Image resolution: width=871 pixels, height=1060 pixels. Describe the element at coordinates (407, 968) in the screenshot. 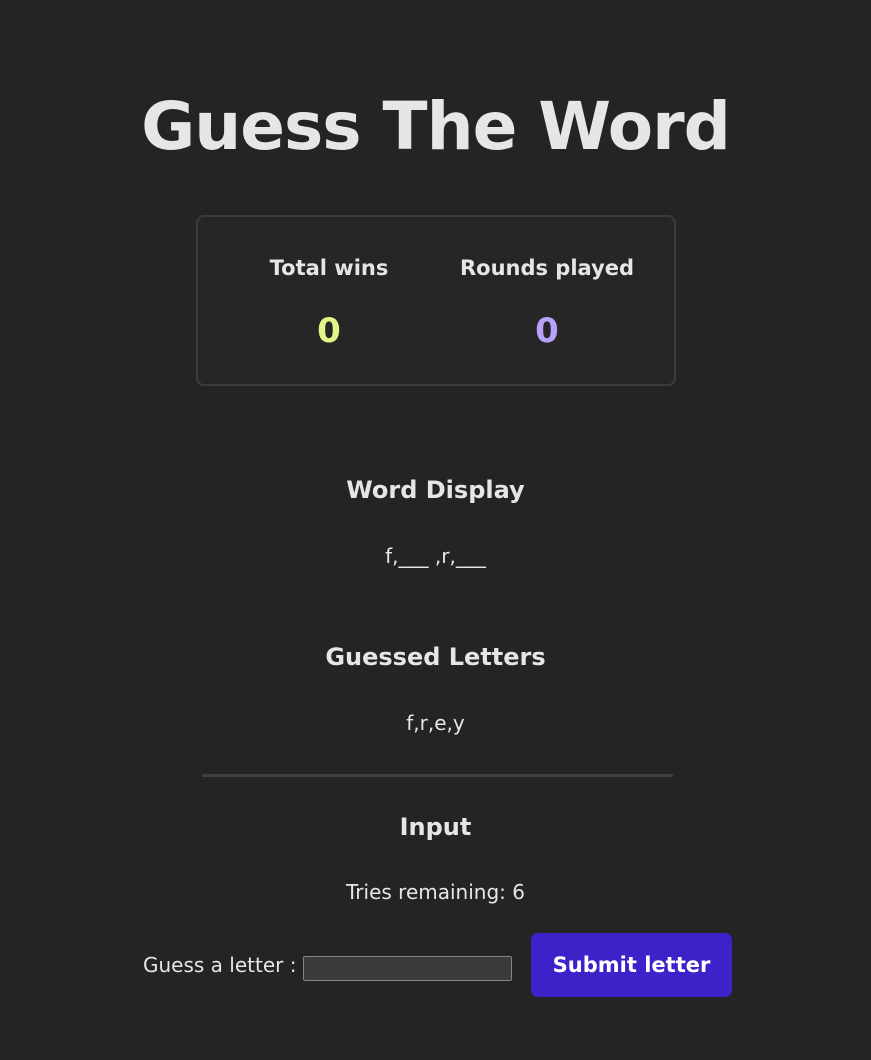

I see `guess-letter-input` at that location.